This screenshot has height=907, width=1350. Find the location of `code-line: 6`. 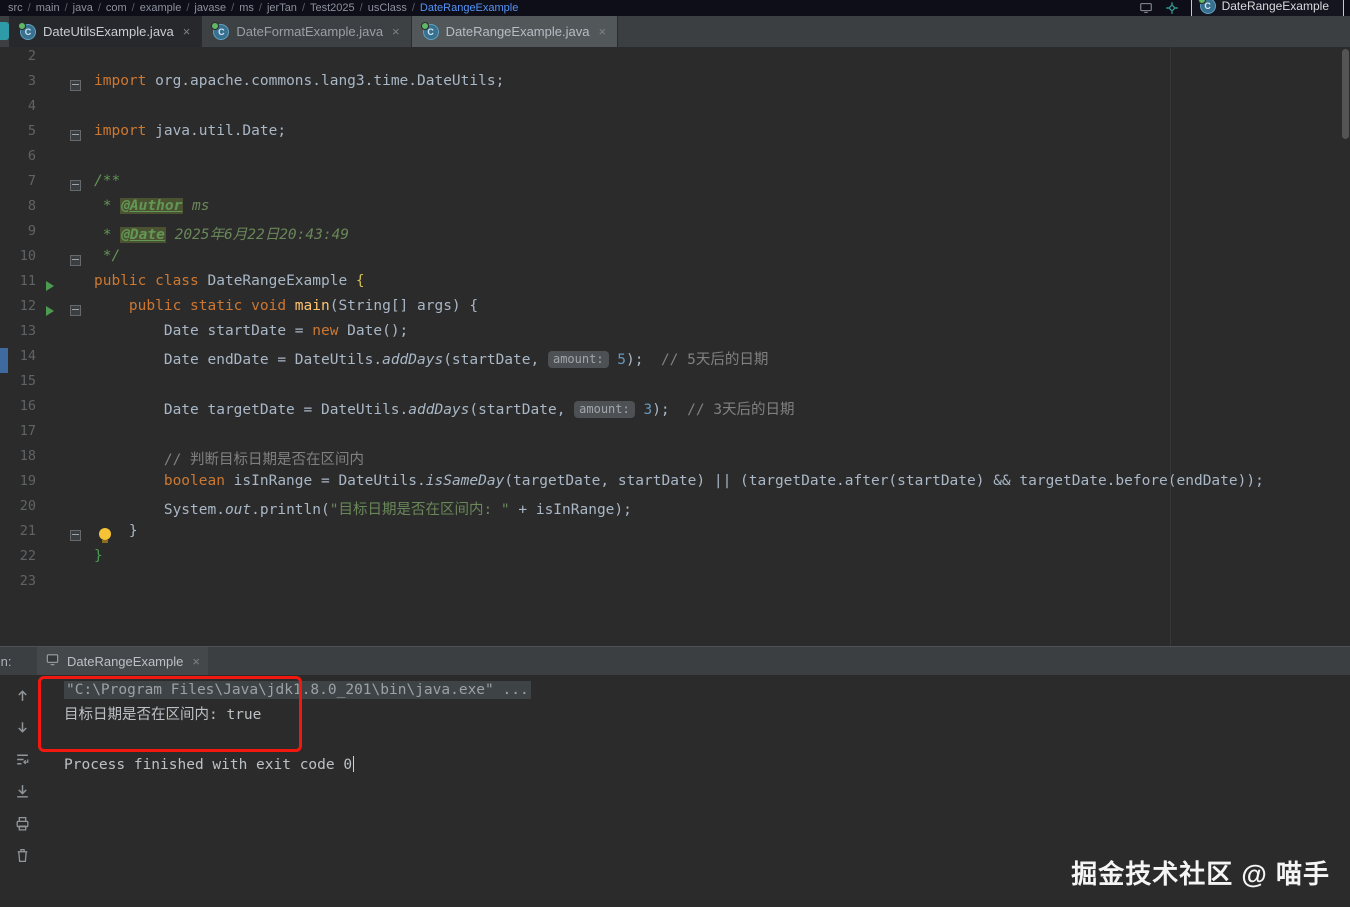

code-line: 6 is located at coordinates (675, 160).